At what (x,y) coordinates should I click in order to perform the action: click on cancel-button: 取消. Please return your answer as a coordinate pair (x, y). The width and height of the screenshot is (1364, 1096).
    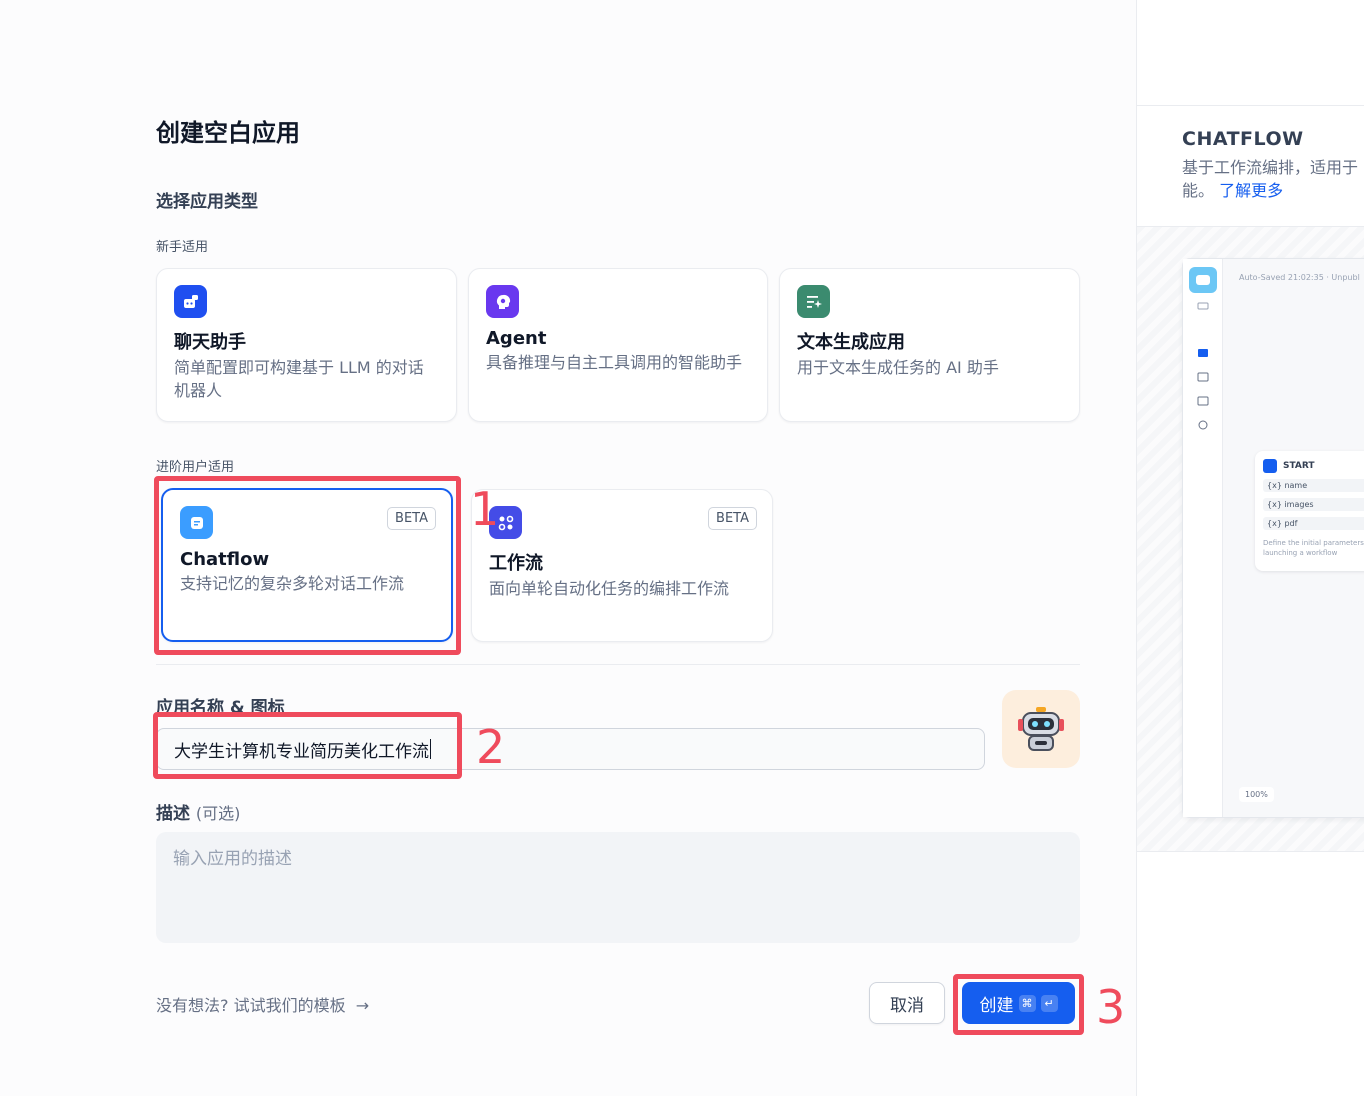
    Looking at the image, I should click on (907, 1003).